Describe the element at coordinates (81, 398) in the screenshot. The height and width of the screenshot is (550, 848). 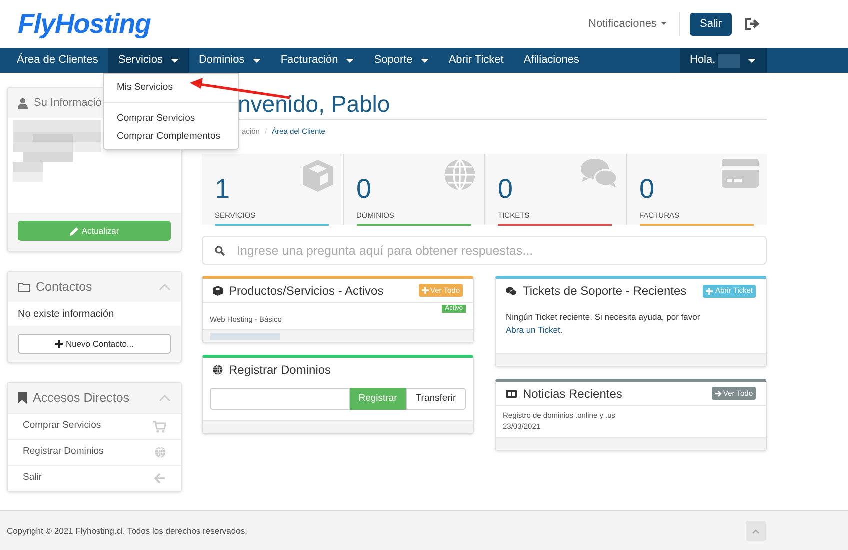
I see `panel-title: Accesos Directos` at that location.